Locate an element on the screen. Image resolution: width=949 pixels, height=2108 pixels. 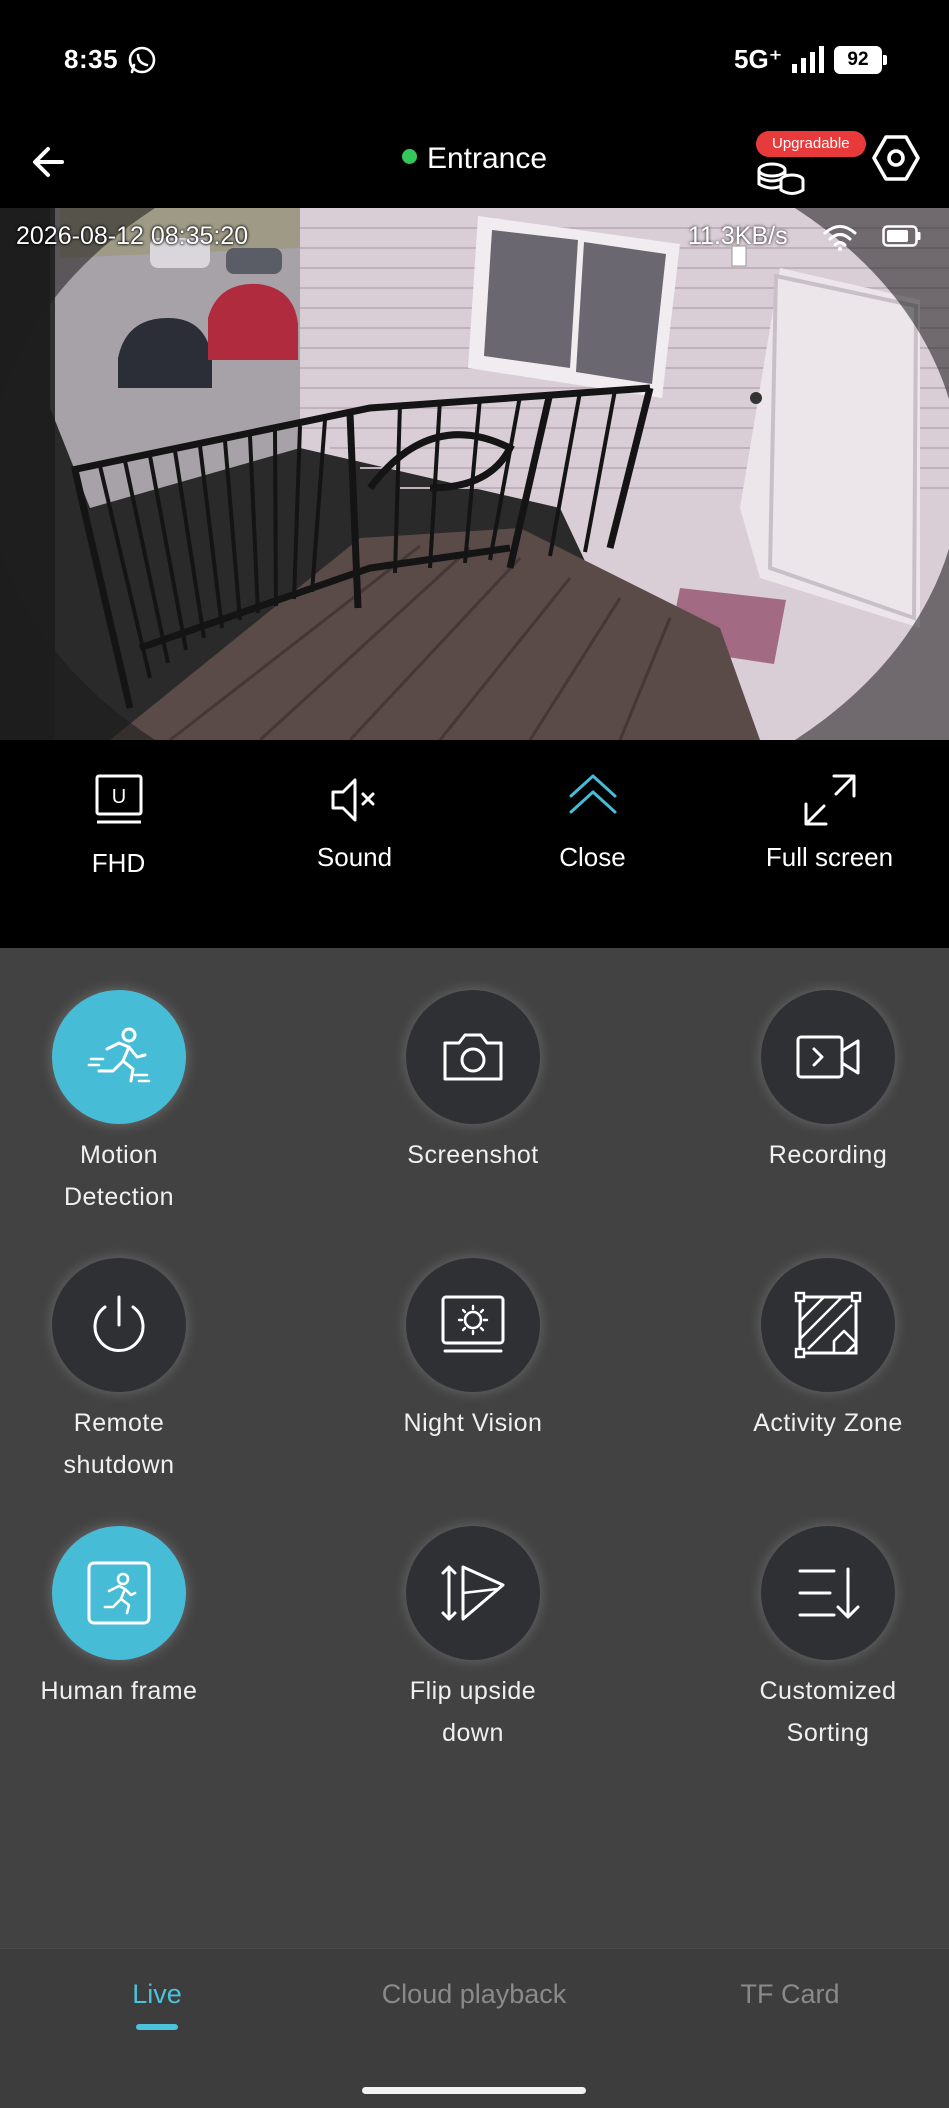
human-frame-button: Human frame is located at coordinates (134, 1619).